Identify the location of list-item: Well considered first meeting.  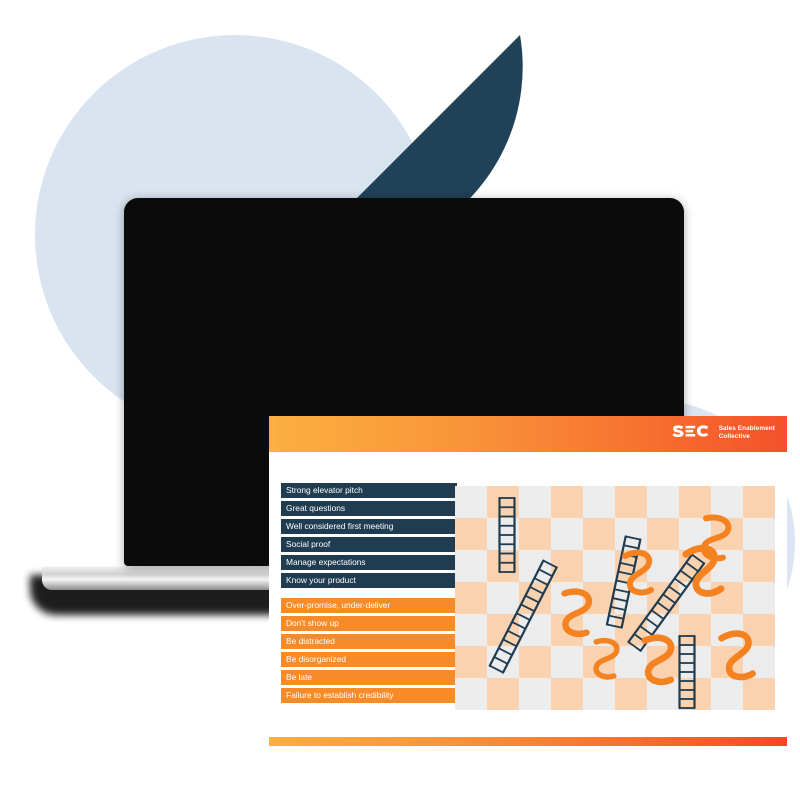
(369, 526).